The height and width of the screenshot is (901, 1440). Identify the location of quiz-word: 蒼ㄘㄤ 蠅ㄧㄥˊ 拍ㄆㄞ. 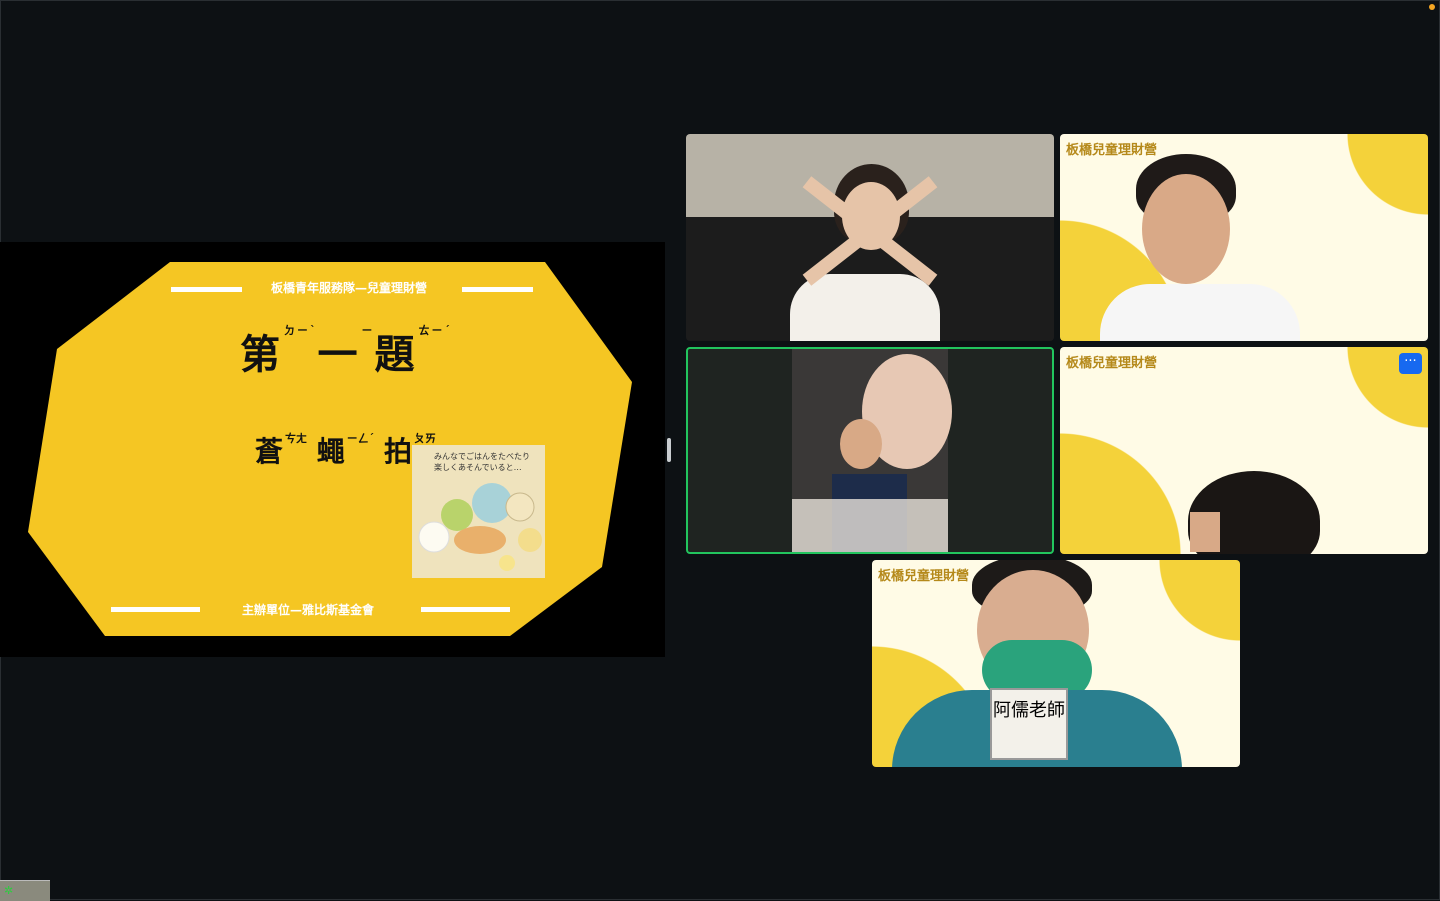
(346, 450).